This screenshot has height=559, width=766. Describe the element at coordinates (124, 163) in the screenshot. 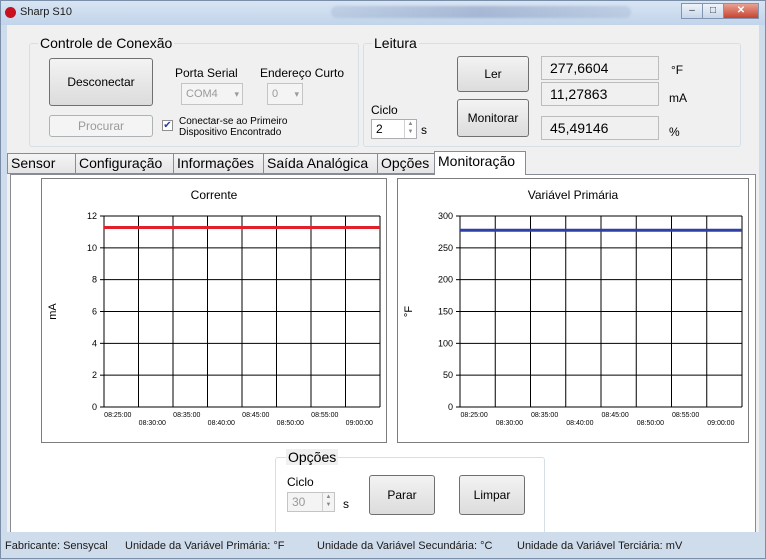

I see `tab-configuracao: Configuração` at that location.